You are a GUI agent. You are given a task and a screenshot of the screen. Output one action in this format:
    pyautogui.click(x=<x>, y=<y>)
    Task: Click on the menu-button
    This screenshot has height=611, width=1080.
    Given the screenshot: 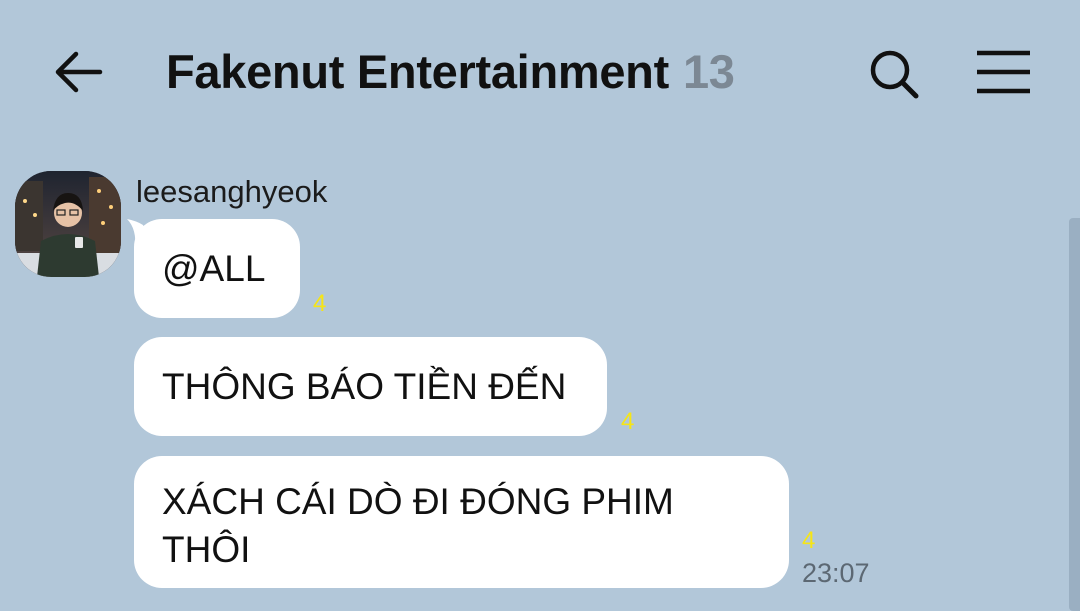 What is the action you would take?
    pyautogui.click(x=1003, y=72)
    